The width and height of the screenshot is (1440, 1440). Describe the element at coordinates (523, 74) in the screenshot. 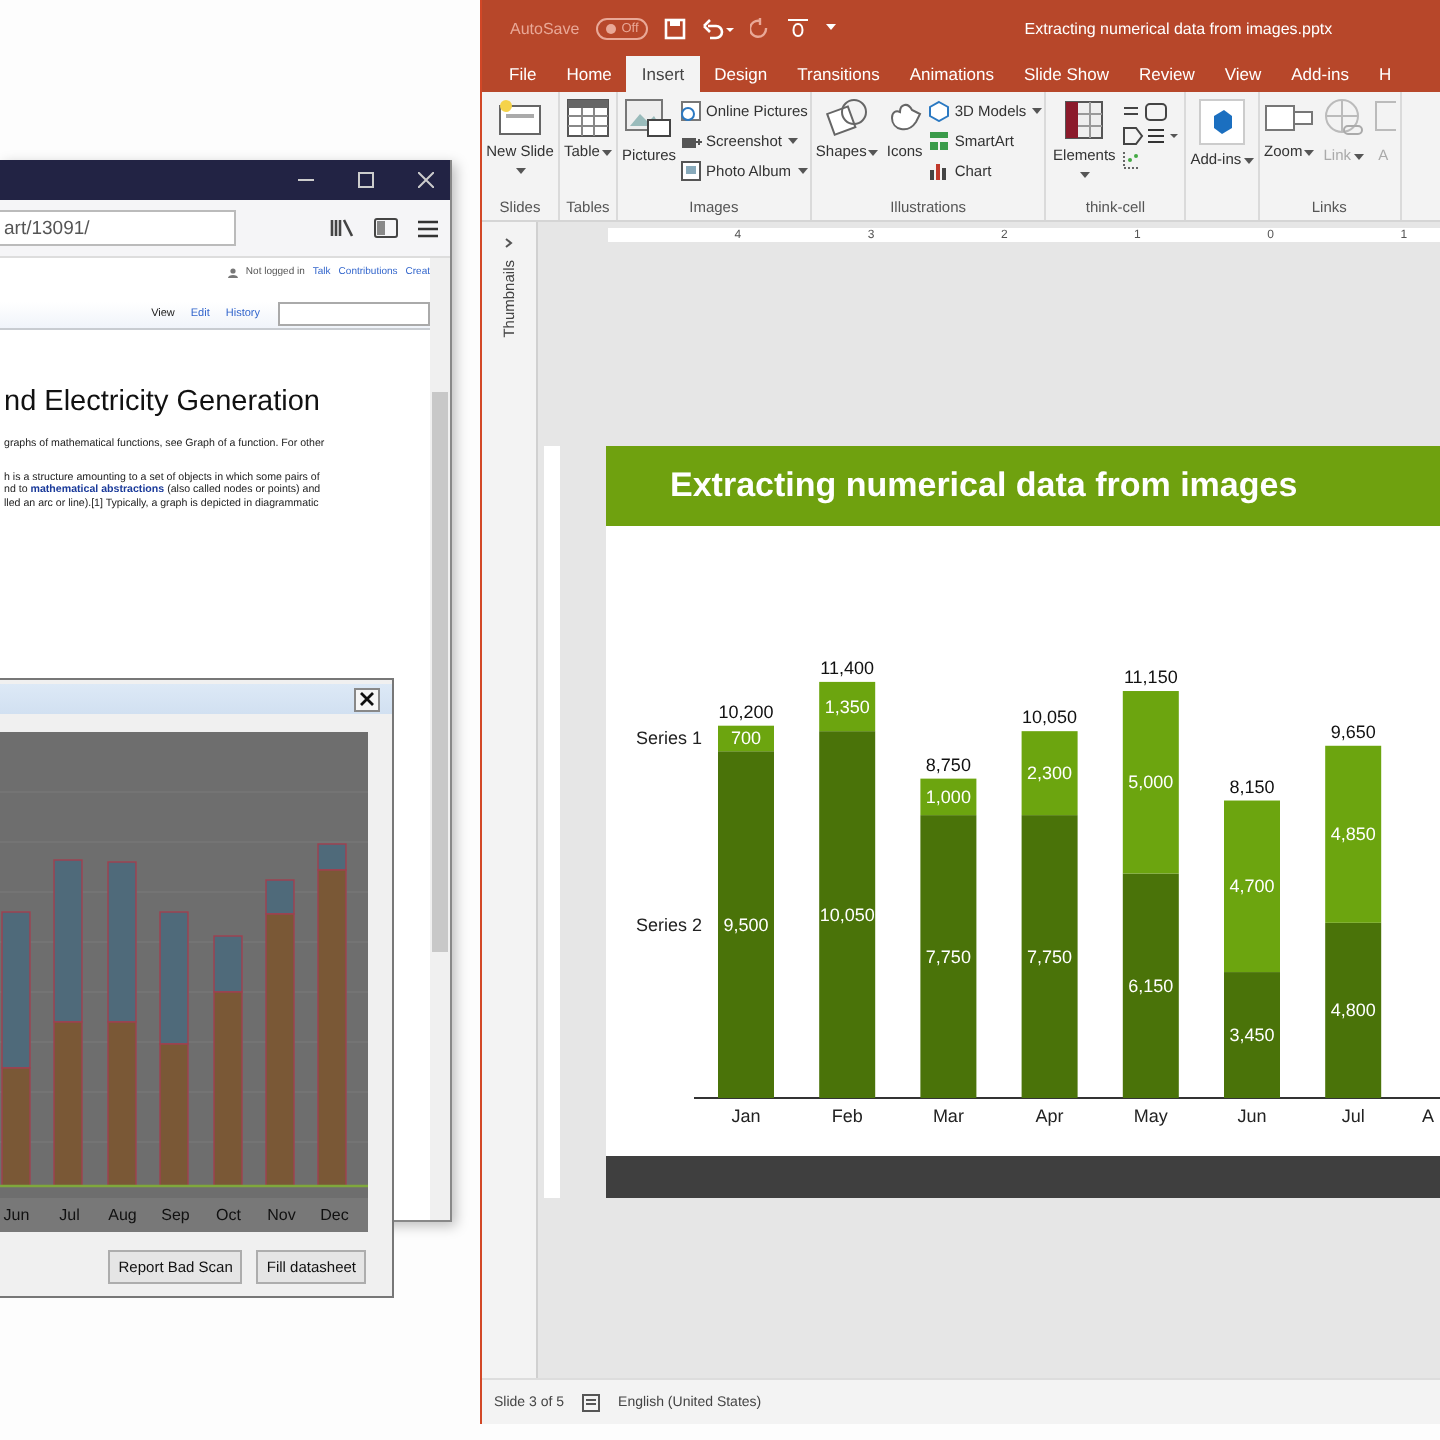

I see `ribbon-tab: File` at that location.